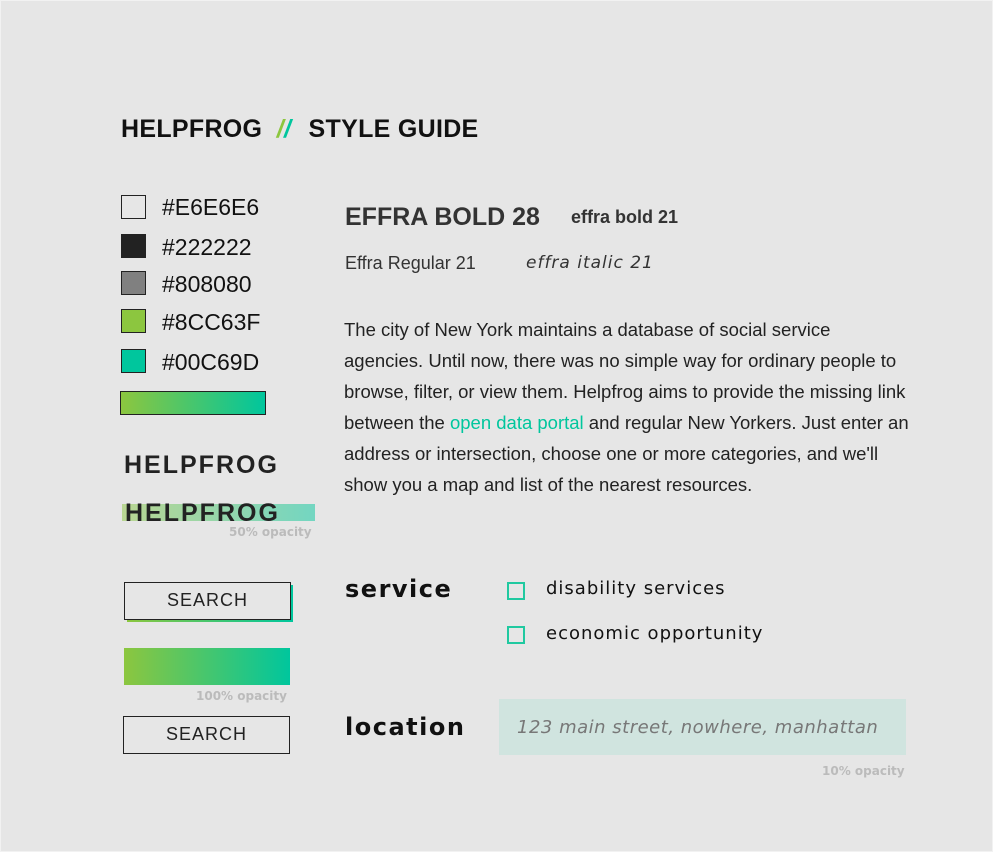  I want to click on swatch-label: #222222, so click(207, 247).